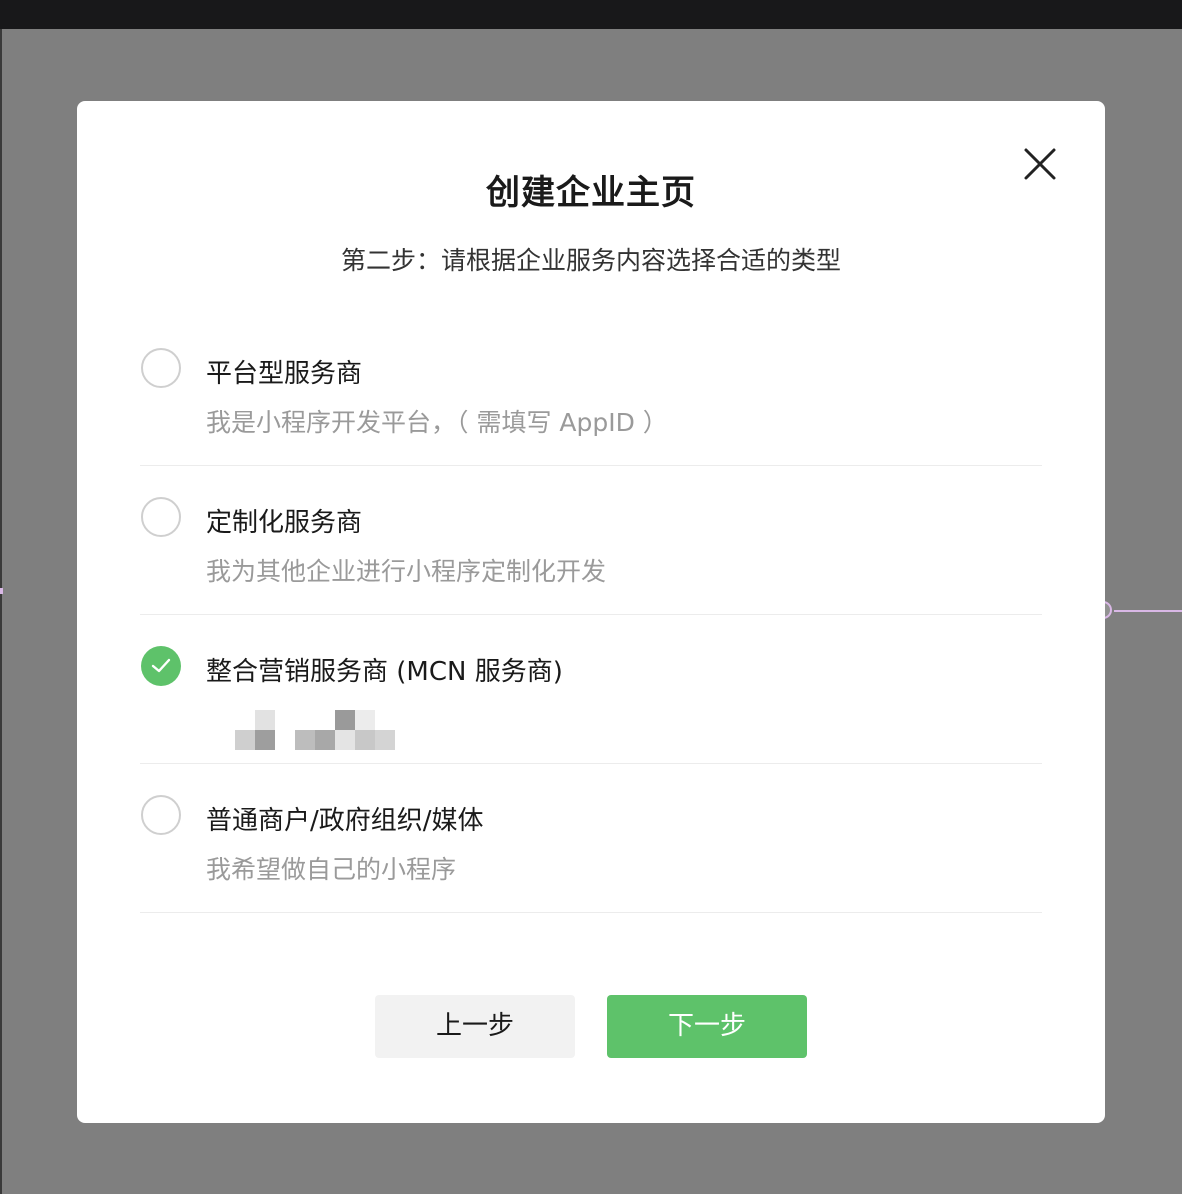  Describe the element at coordinates (406, 571) in the screenshot. I see `option-description: 我为其他企业进行小程序定制化开发` at that location.